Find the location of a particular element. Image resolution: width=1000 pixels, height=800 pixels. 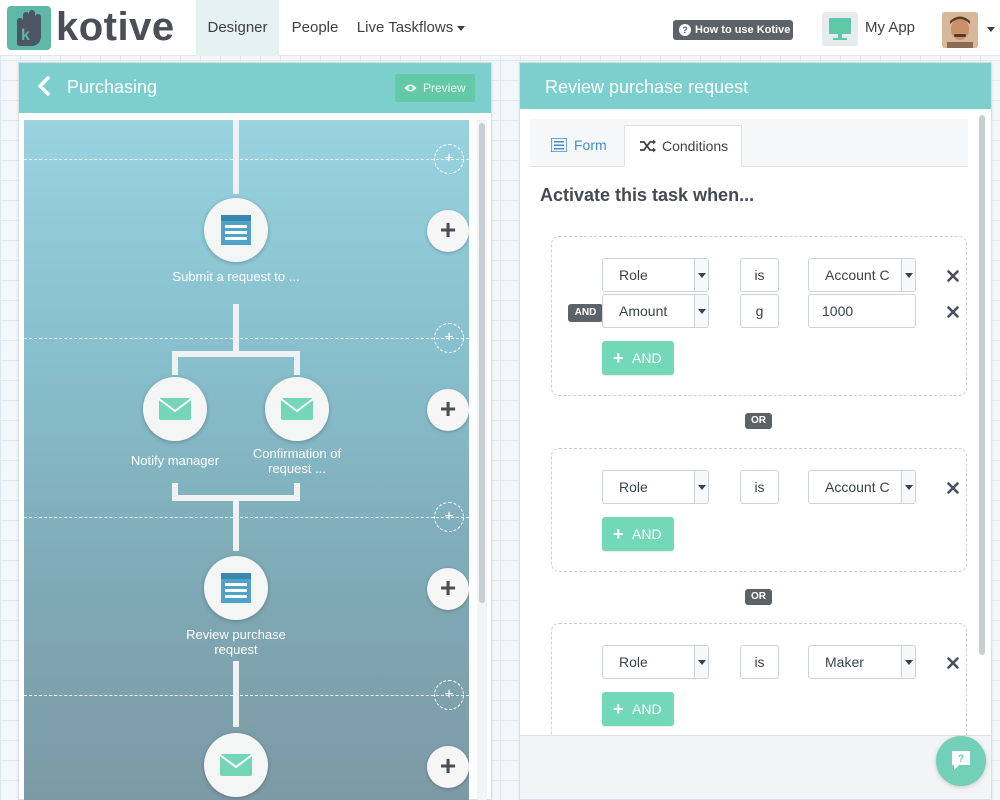

help-button: ? How to use Kotive is located at coordinates (733, 30).